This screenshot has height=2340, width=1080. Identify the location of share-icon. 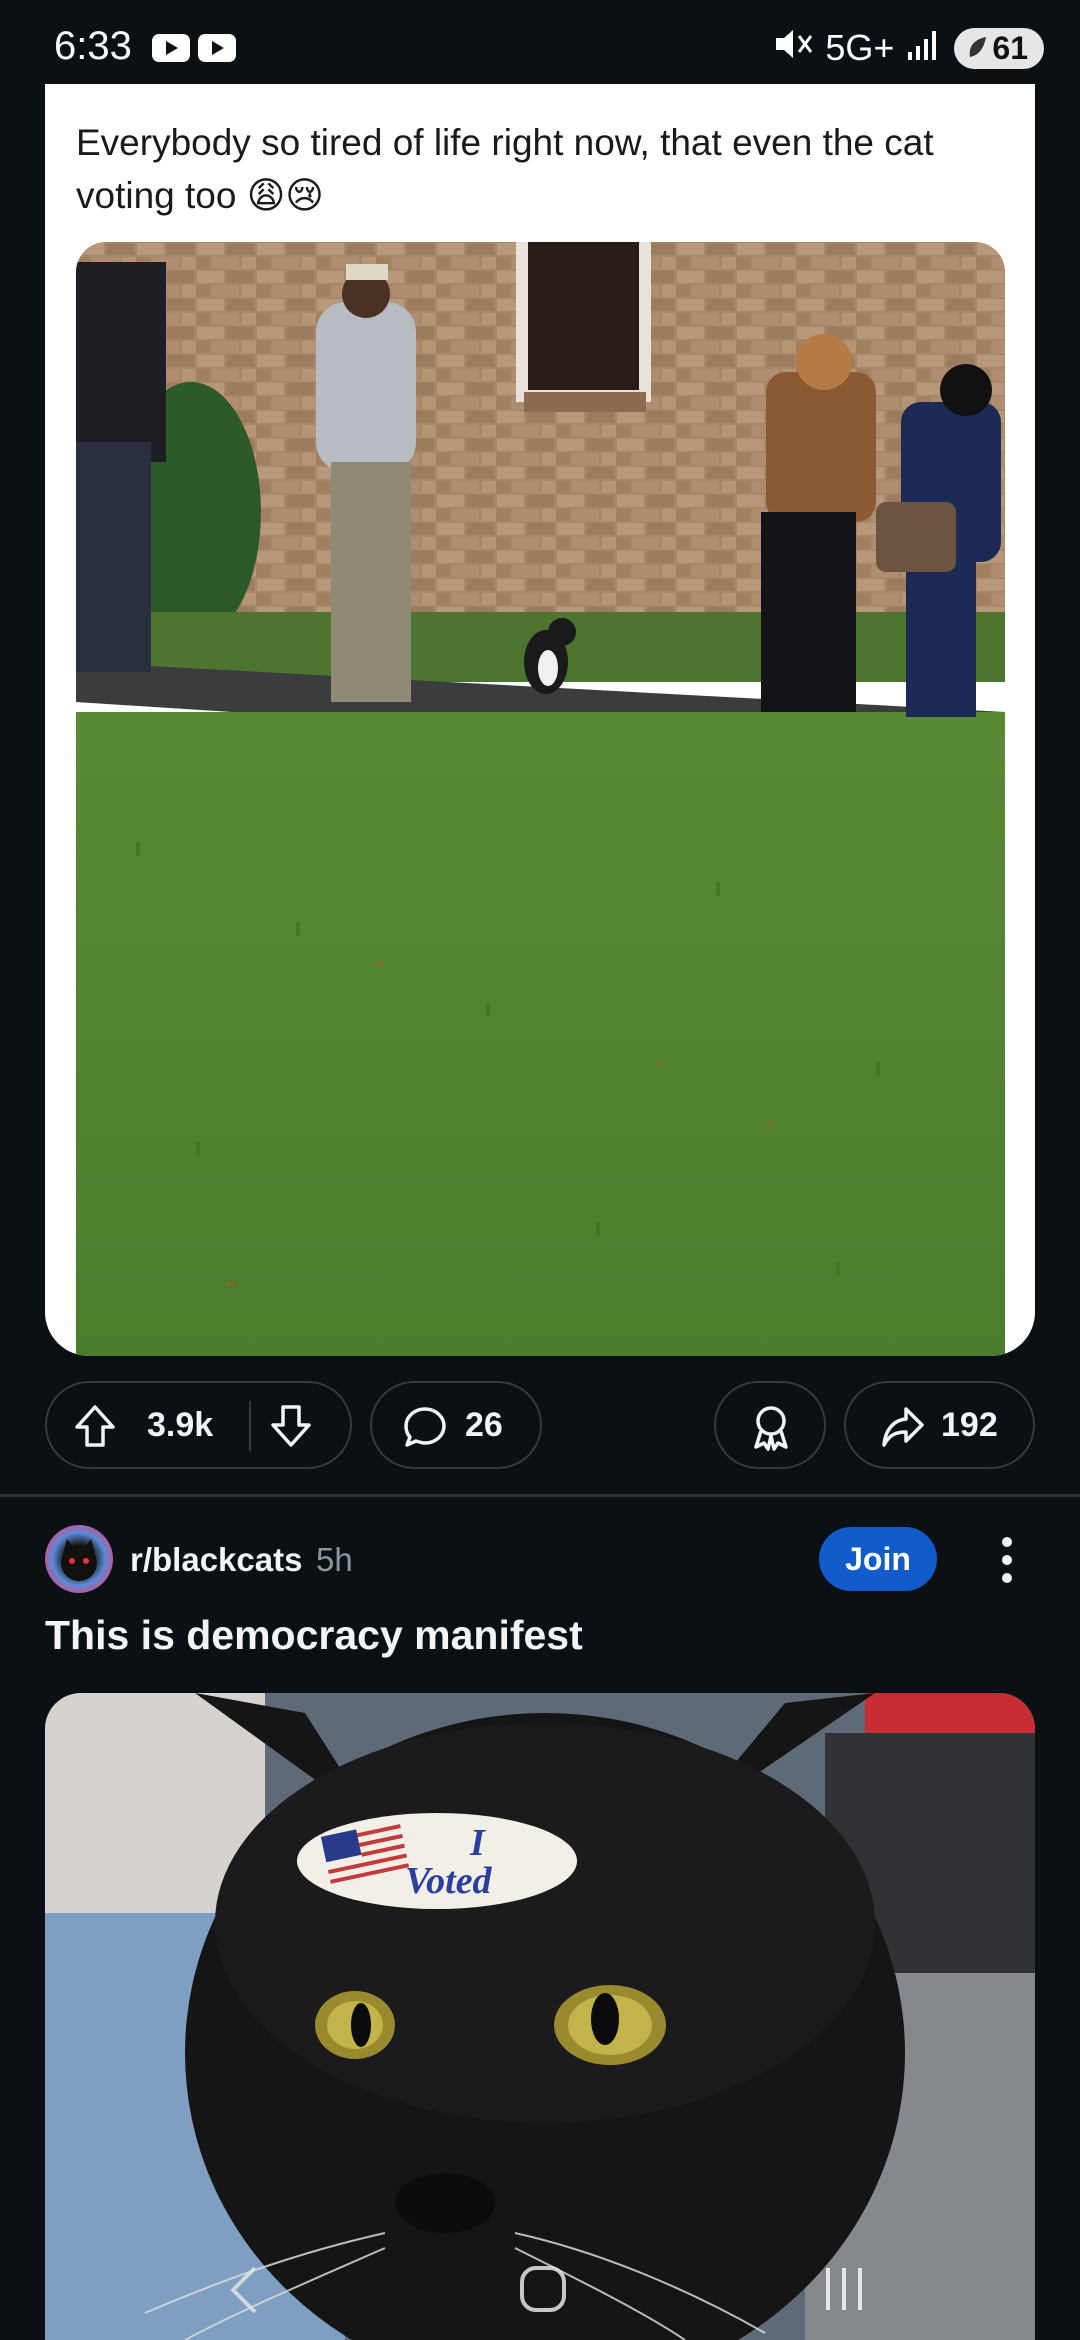
(903, 1427).